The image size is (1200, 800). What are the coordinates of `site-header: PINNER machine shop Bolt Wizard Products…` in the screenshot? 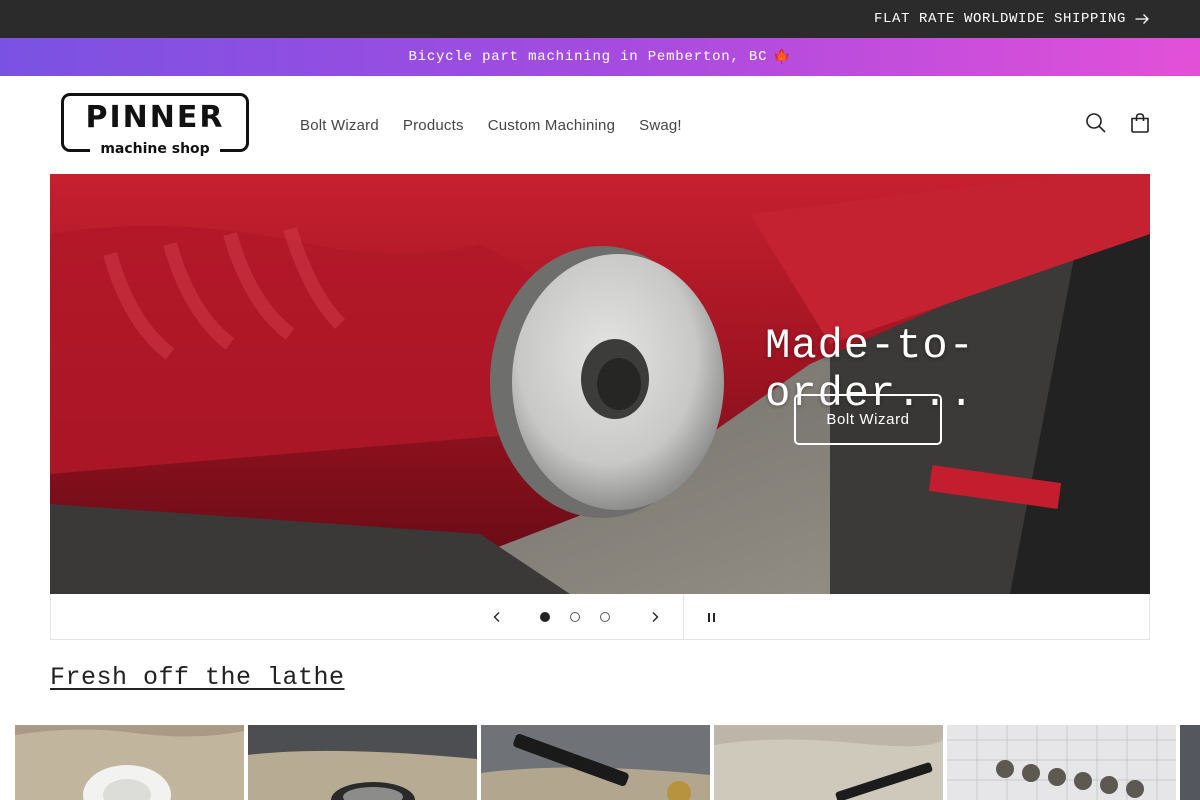 It's located at (600, 125).